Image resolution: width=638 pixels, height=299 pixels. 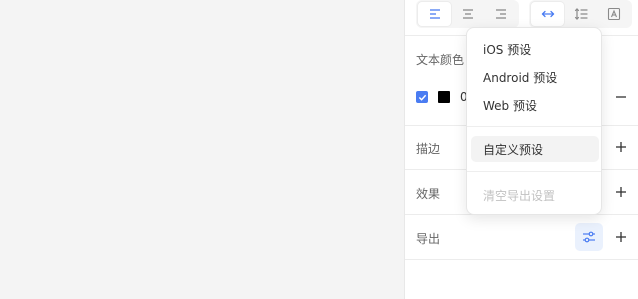 I want to click on color-swatch, so click(x=444, y=97).